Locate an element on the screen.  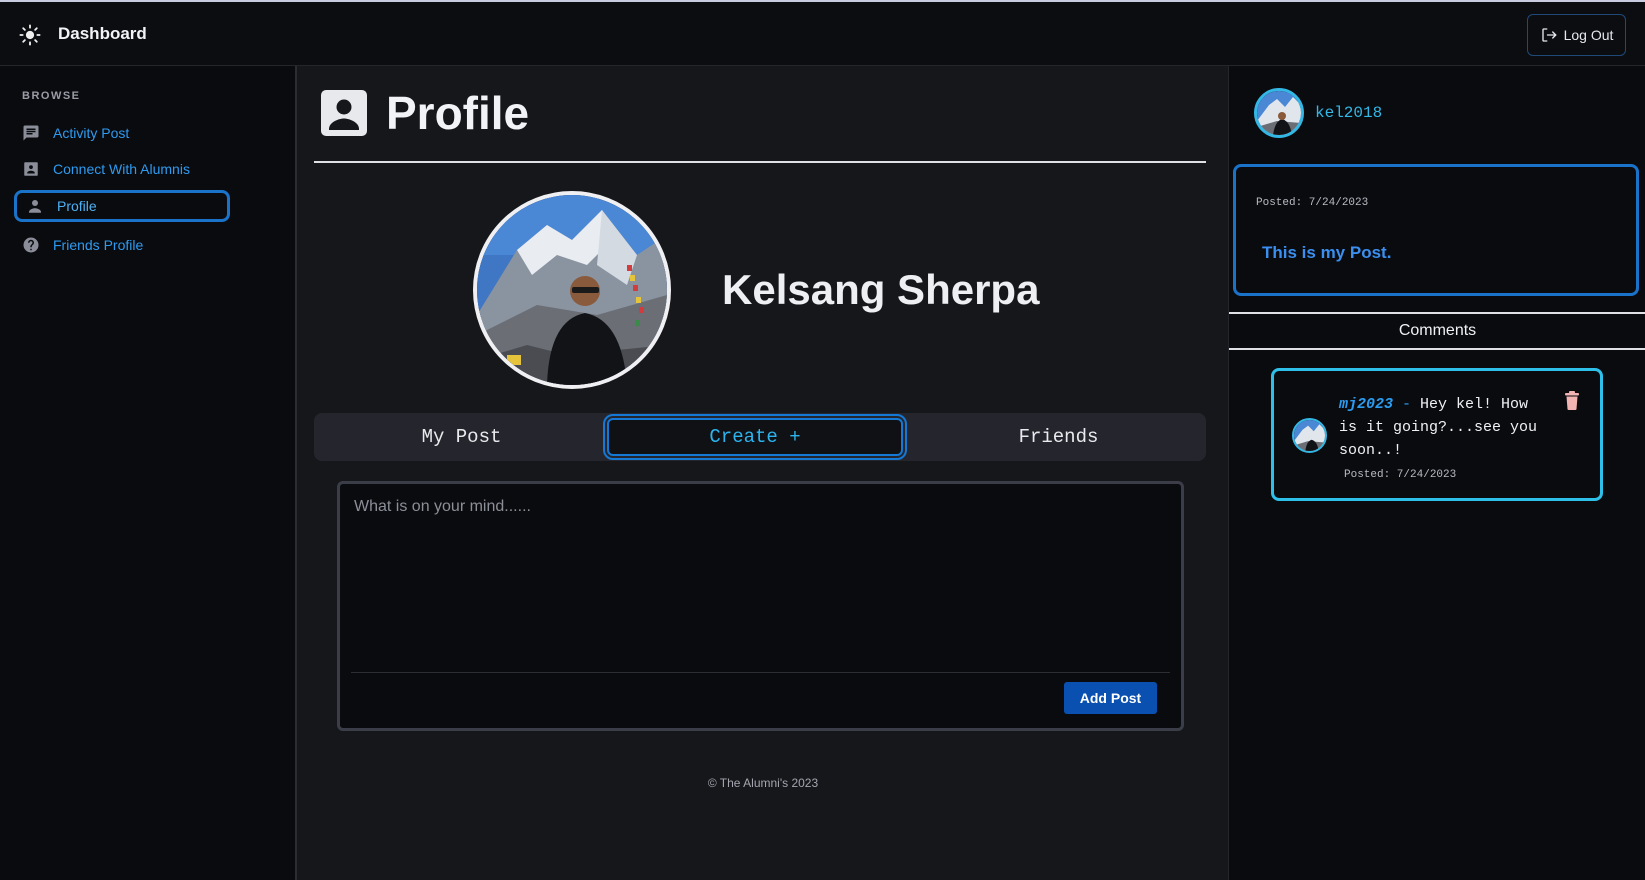
page-header: Profile is located at coordinates (424, 113).